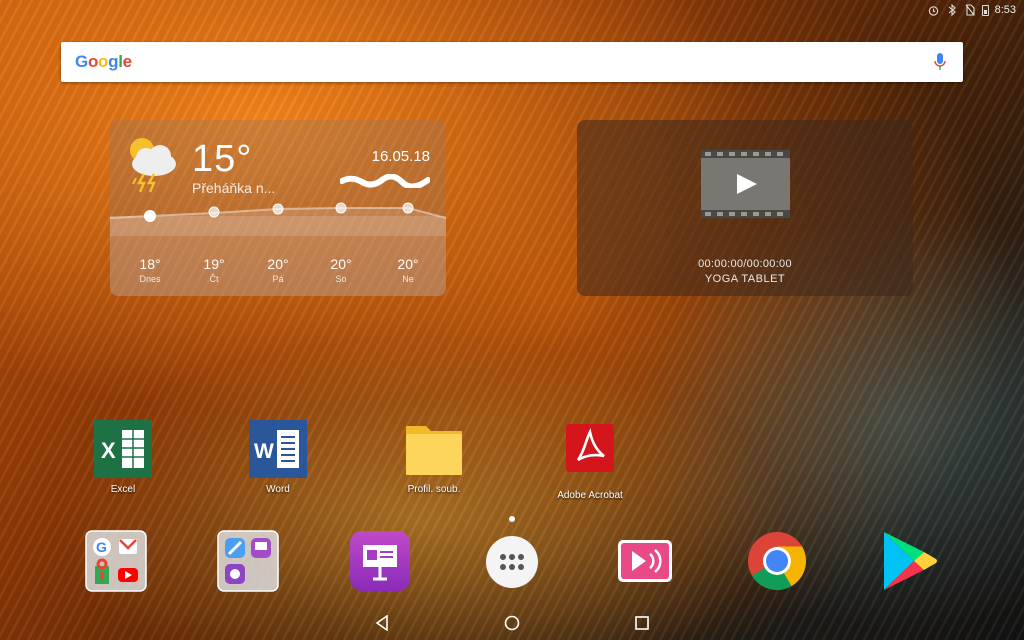 The height and width of the screenshot is (640, 1024). Describe the element at coordinates (642, 623) in the screenshot. I see `recents-icon` at that location.